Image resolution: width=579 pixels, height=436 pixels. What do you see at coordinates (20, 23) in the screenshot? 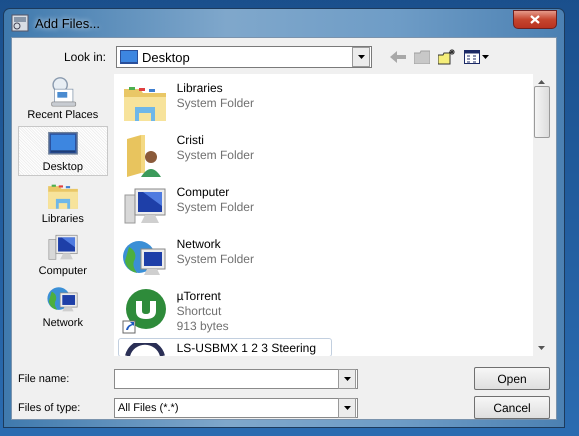
I see `app-icon` at bounding box center [20, 23].